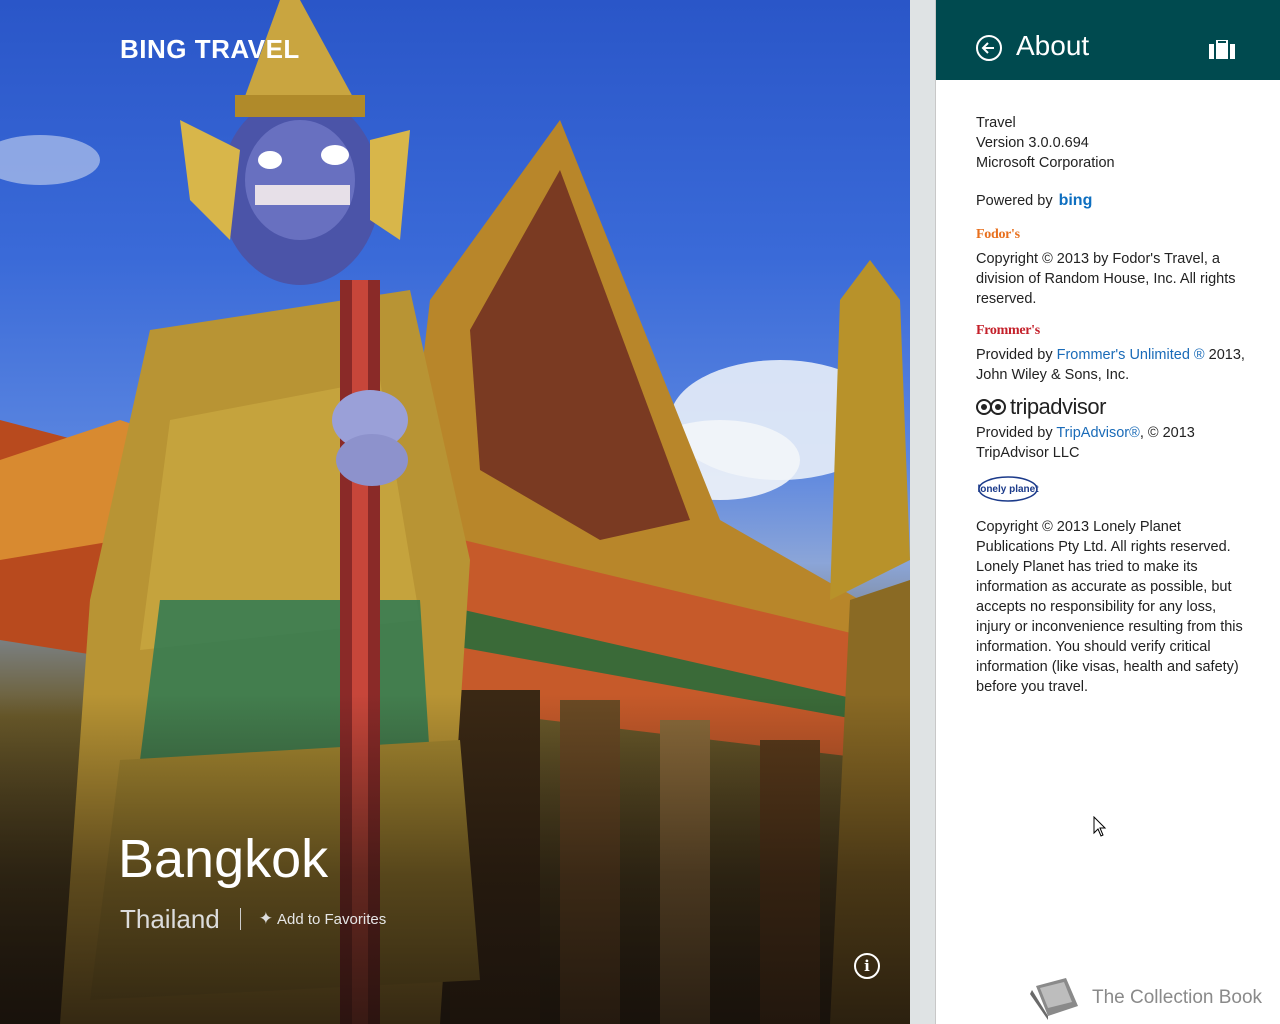  I want to click on tripadvisor-logo: tripadvisor, so click(1111, 406).